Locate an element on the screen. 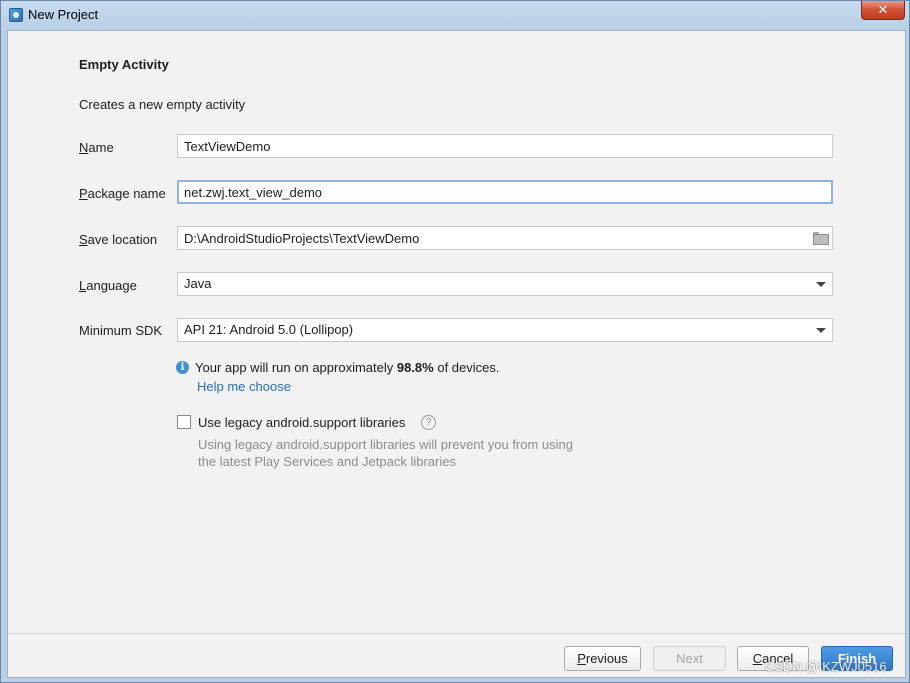  minimum-sdk-selected-value: API 21: Android 5.0 (Lollipop) is located at coordinates (269, 329).